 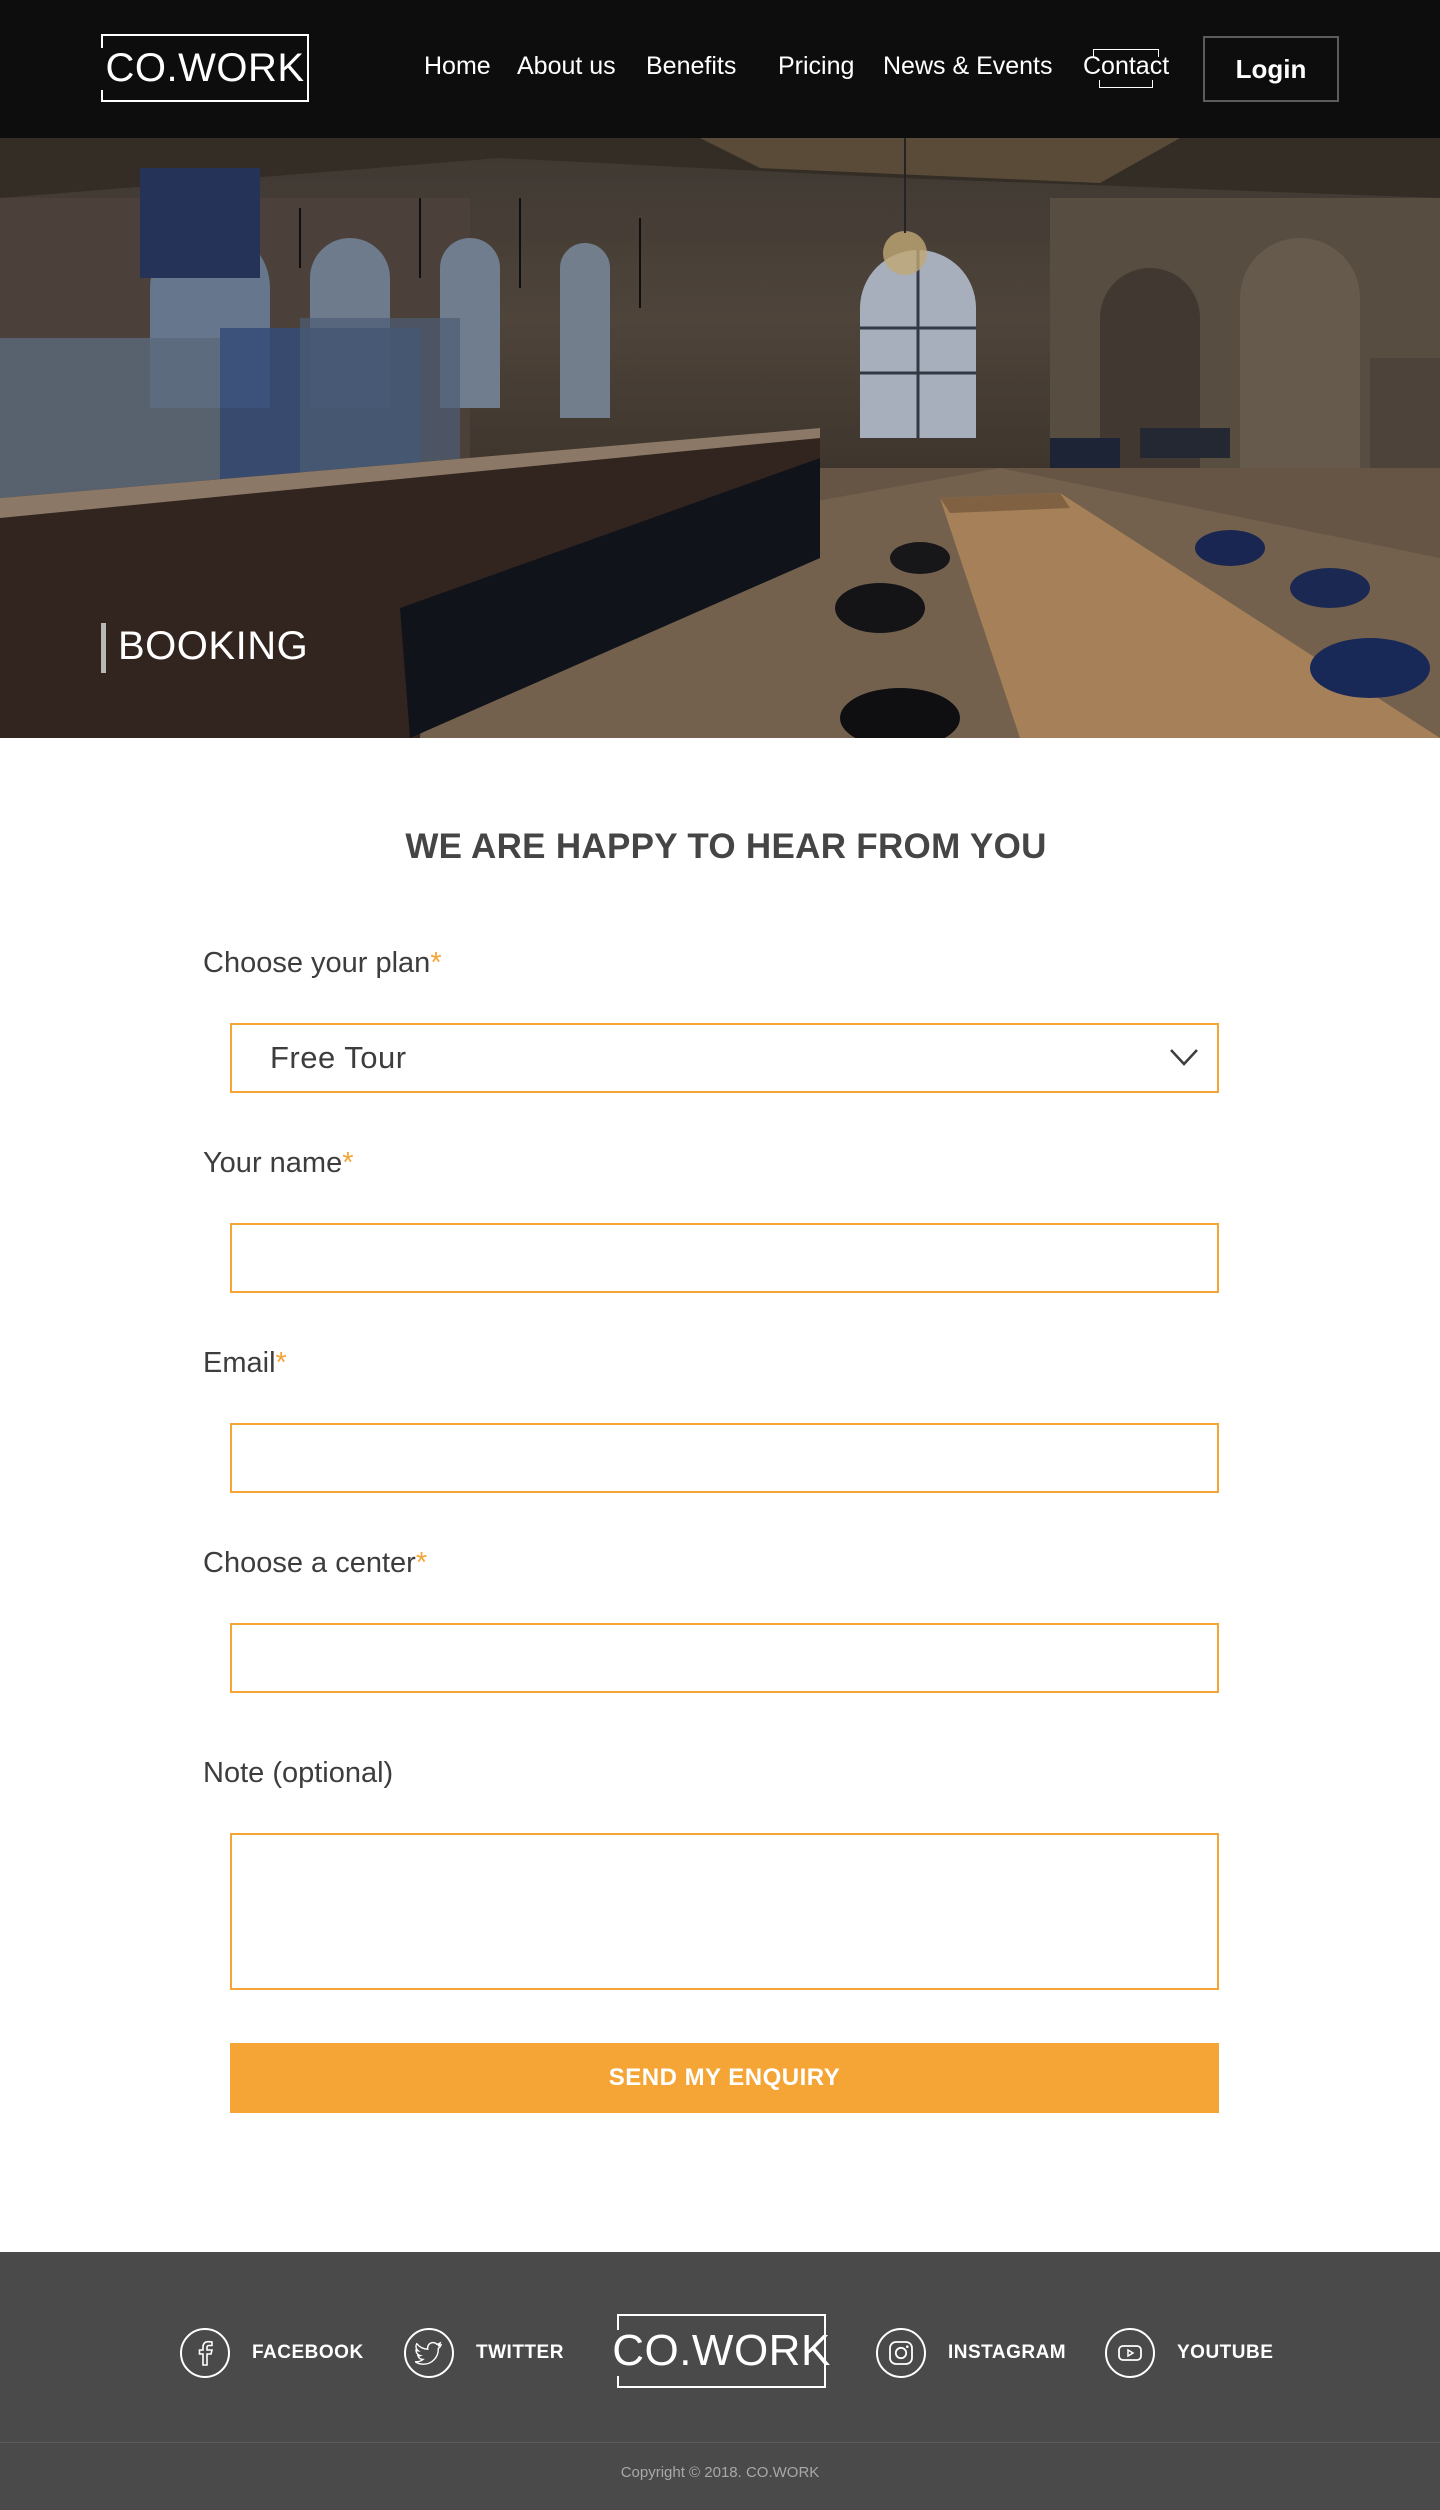 I want to click on send-enquiry-button: SEND MY ENQUIRY, so click(x=724, y=2078).